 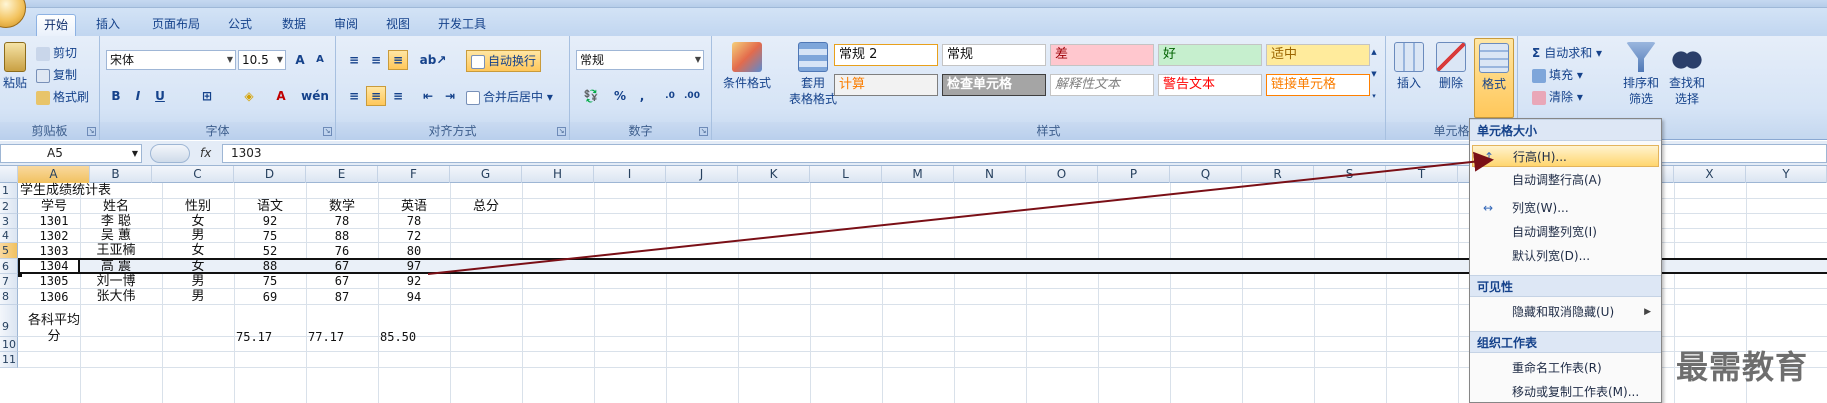 What do you see at coordinates (9, 206) in the screenshot?
I see `row-header-2: 2` at bounding box center [9, 206].